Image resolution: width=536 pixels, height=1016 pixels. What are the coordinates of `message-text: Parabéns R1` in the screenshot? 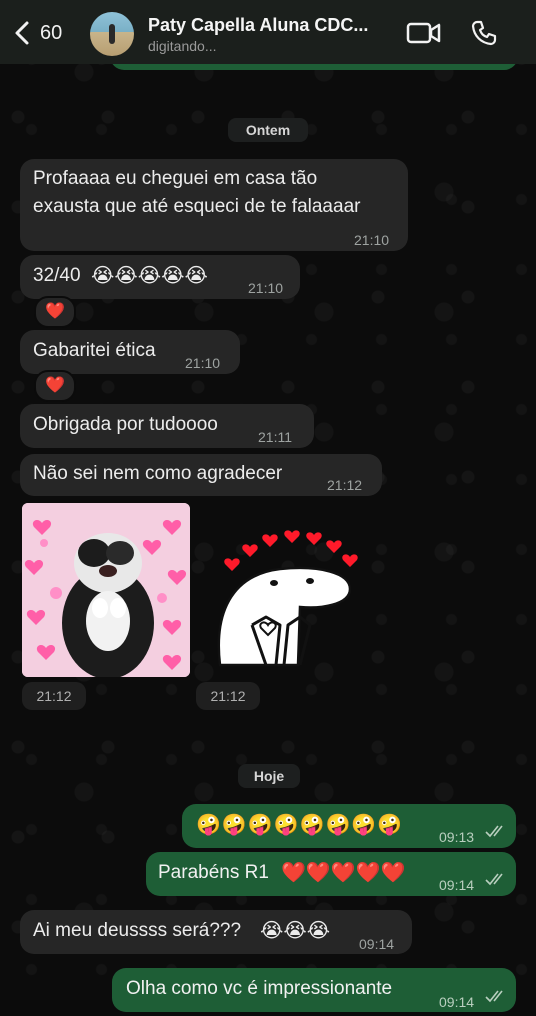 It's located at (213, 872).